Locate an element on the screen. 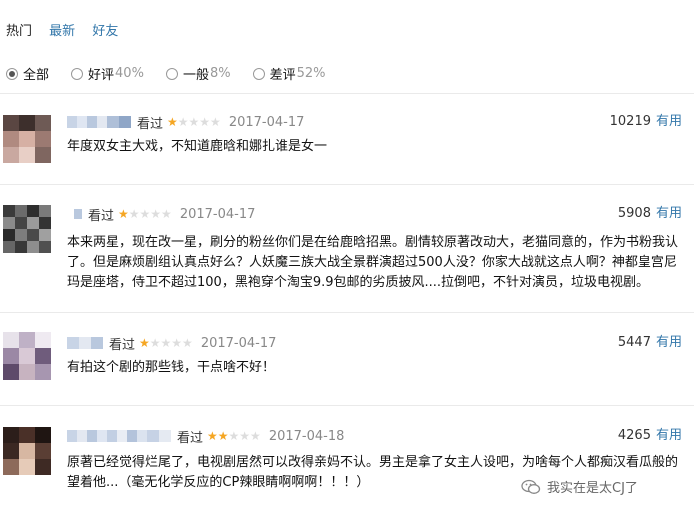 This screenshot has height=517, width=694. filter-good-percent: 40% is located at coordinates (129, 73).